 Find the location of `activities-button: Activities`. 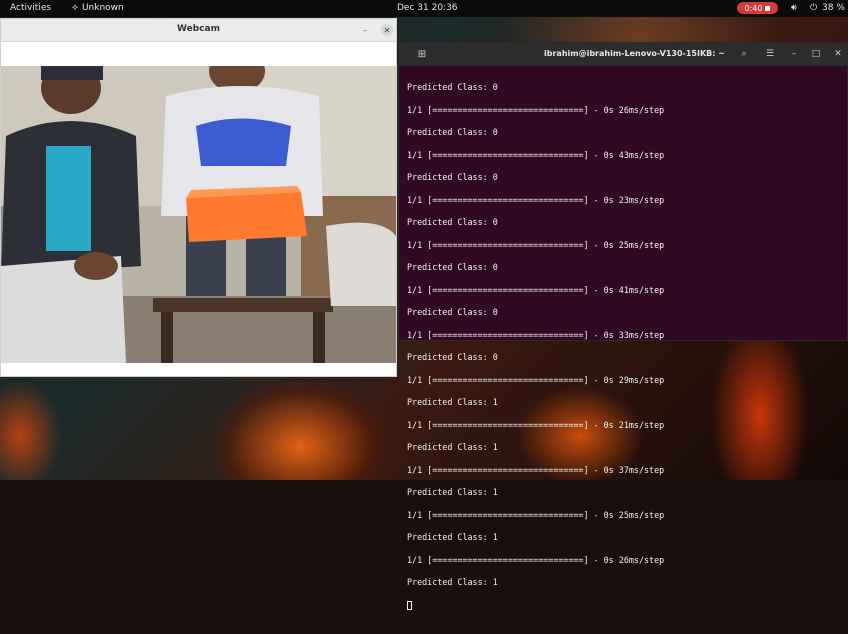

activities-button: Activities is located at coordinates (30, 8).